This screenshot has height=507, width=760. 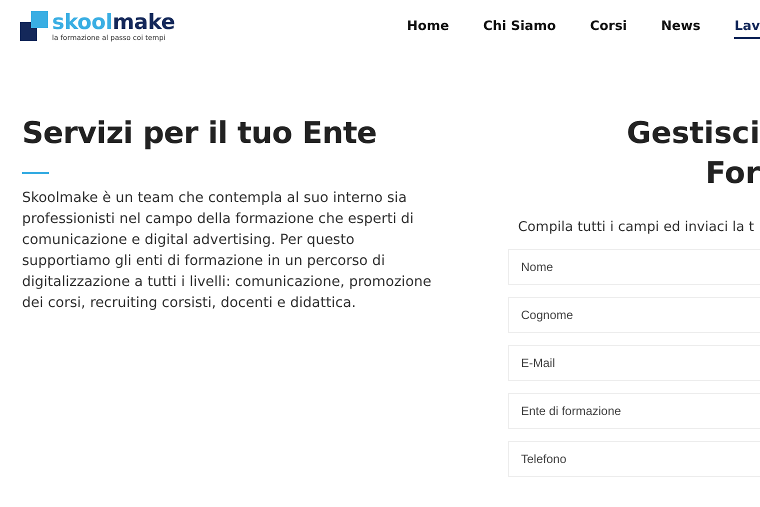 What do you see at coordinates (634, 267) in the screenshot?
I see `input-field: Nome` at bounding box center [634, 267].